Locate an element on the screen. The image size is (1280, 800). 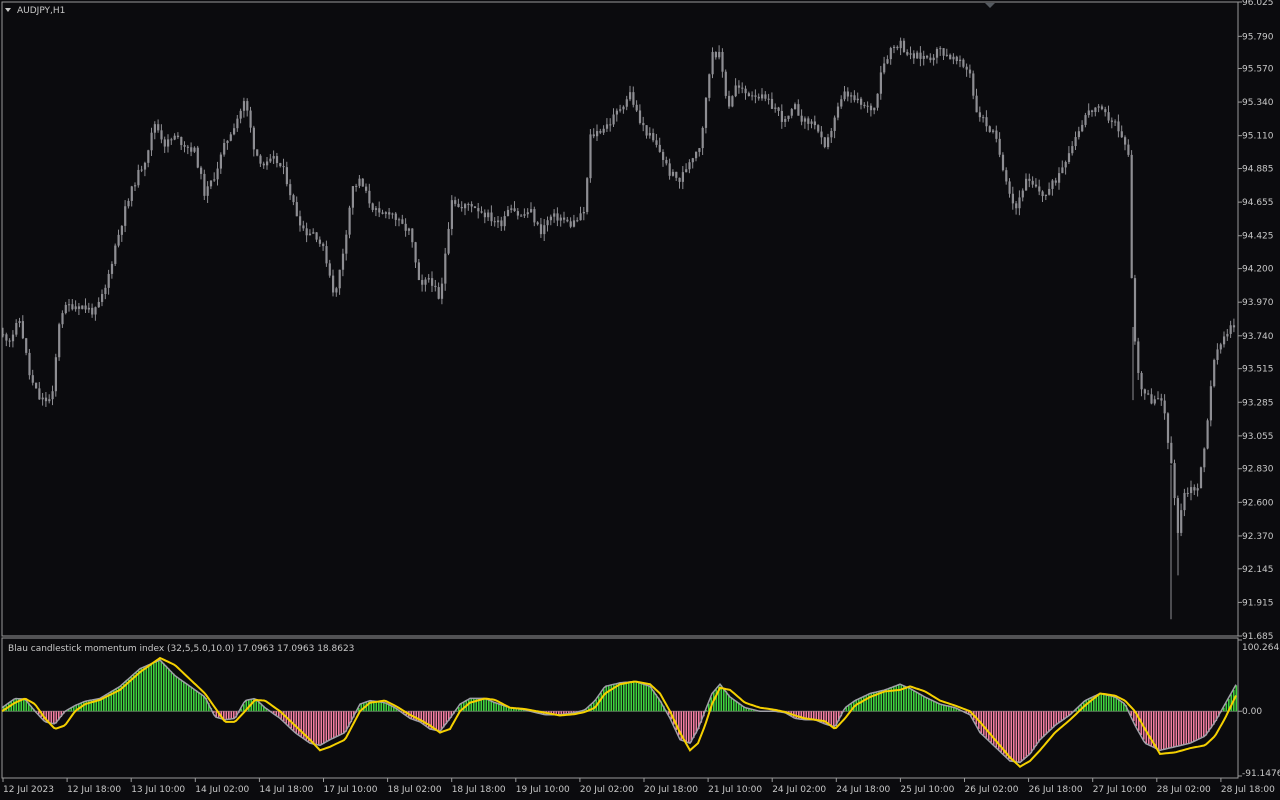
price-tick-label: 92.830 is located at coordinates (1258, 470).